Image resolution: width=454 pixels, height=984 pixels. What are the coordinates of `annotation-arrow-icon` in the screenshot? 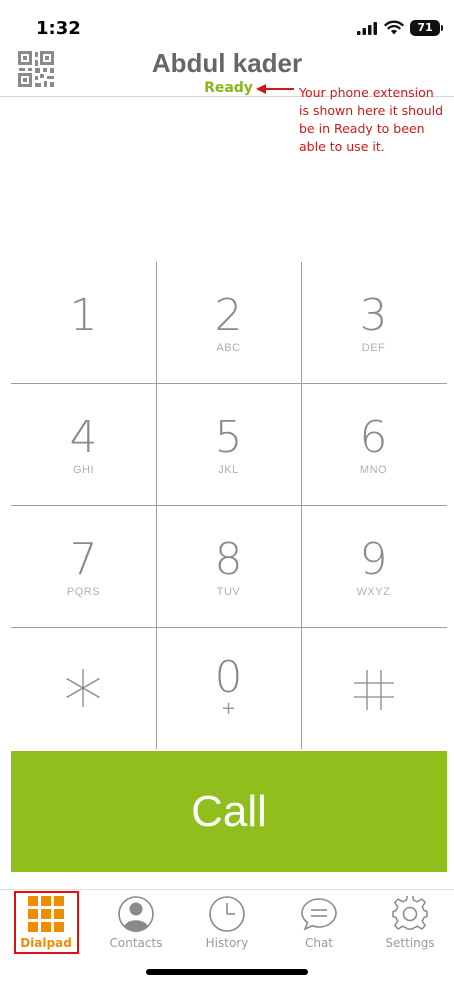 It's located at (275, 89).